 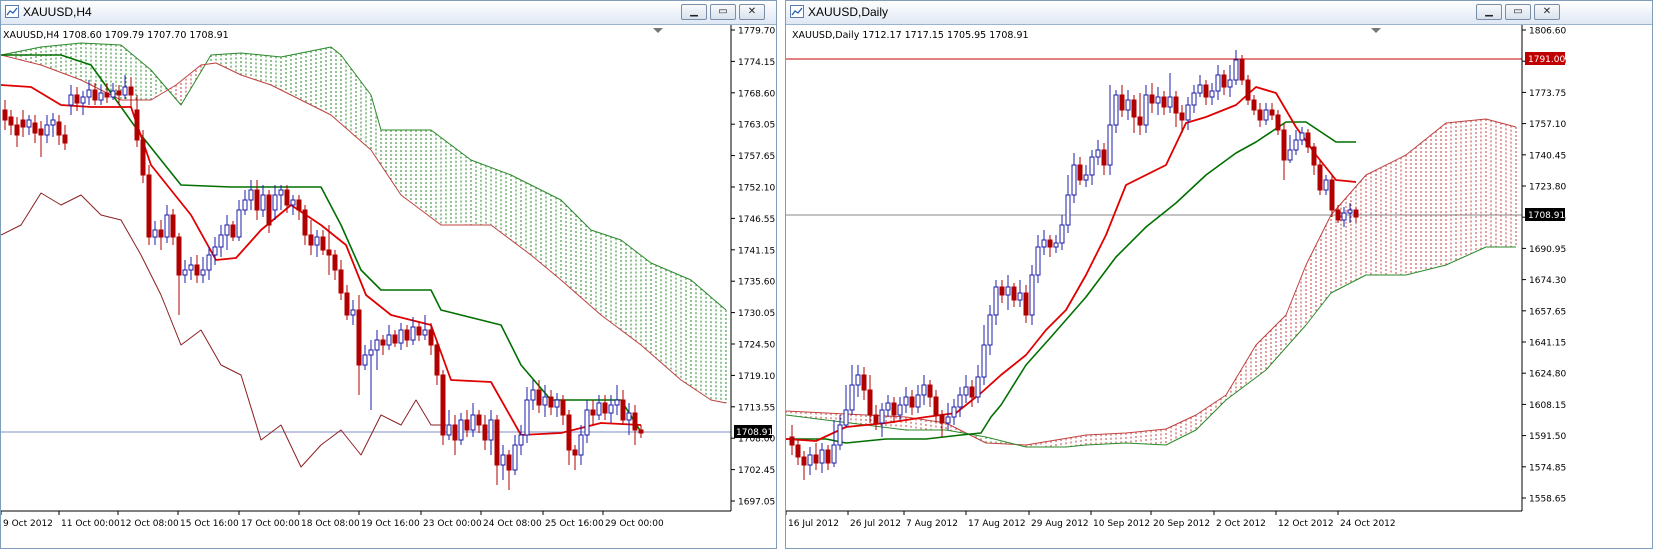 I want to click on price-tick-label: 1697.05, so click(x=756, y=503).